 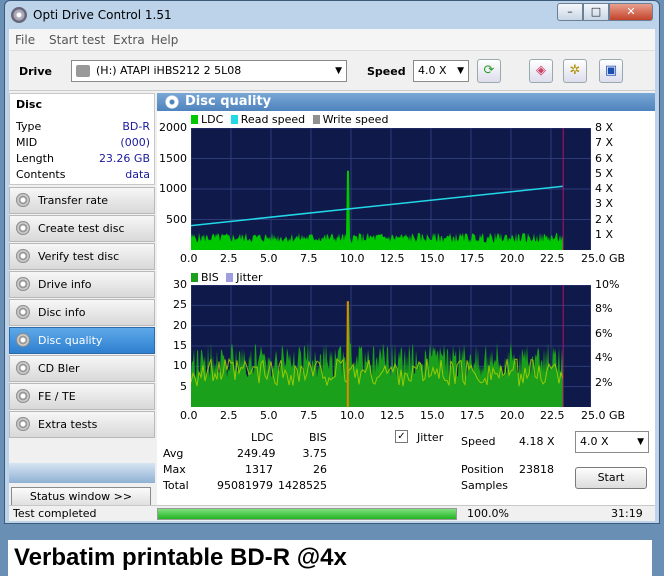 I want to click on nav-label: Drive info, so click(x=65, y=284).